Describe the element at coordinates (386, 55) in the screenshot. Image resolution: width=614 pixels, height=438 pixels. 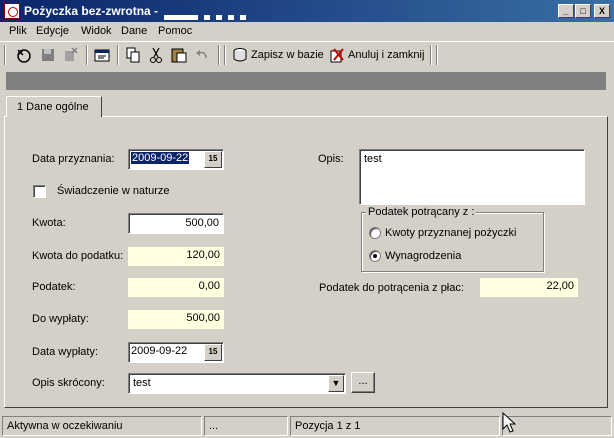
I see `cancel-close-label: Anuluj i zamknij` at that location.